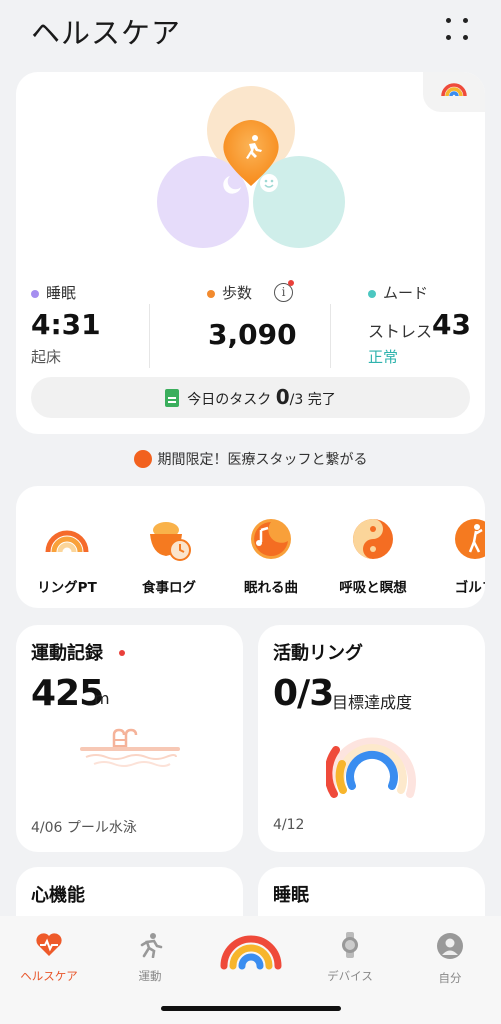 The image size is (501, 1024). Describe the element at coordinates (49, 976) in the screenshot. I see `tab-label: ヘルスケア` at that location.